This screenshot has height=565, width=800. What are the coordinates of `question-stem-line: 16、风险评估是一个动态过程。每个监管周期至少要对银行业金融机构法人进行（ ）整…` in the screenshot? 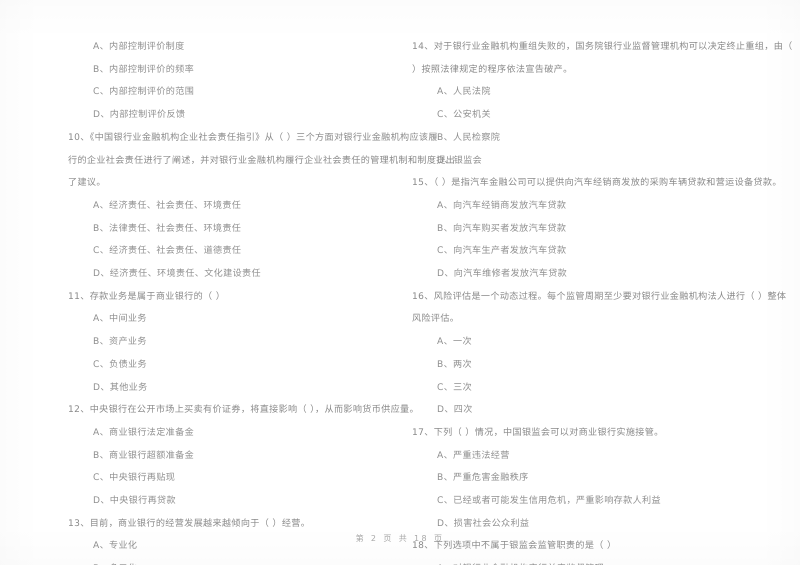 It's located at (599, 296).